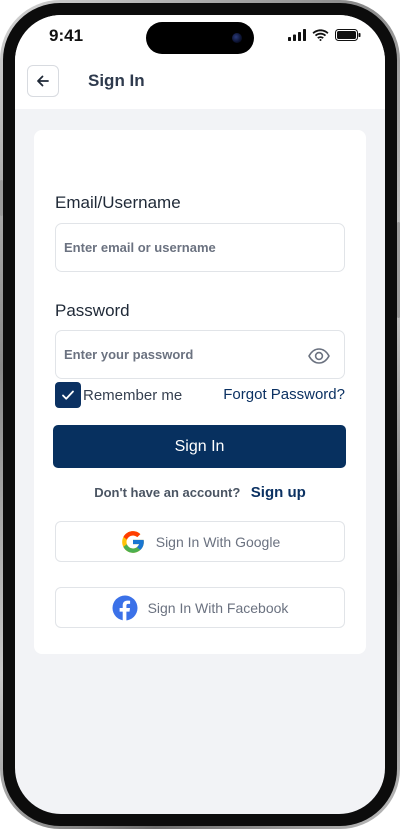  I want to click on google-sign-in-button: Sign In With Google, so click(200, 541).